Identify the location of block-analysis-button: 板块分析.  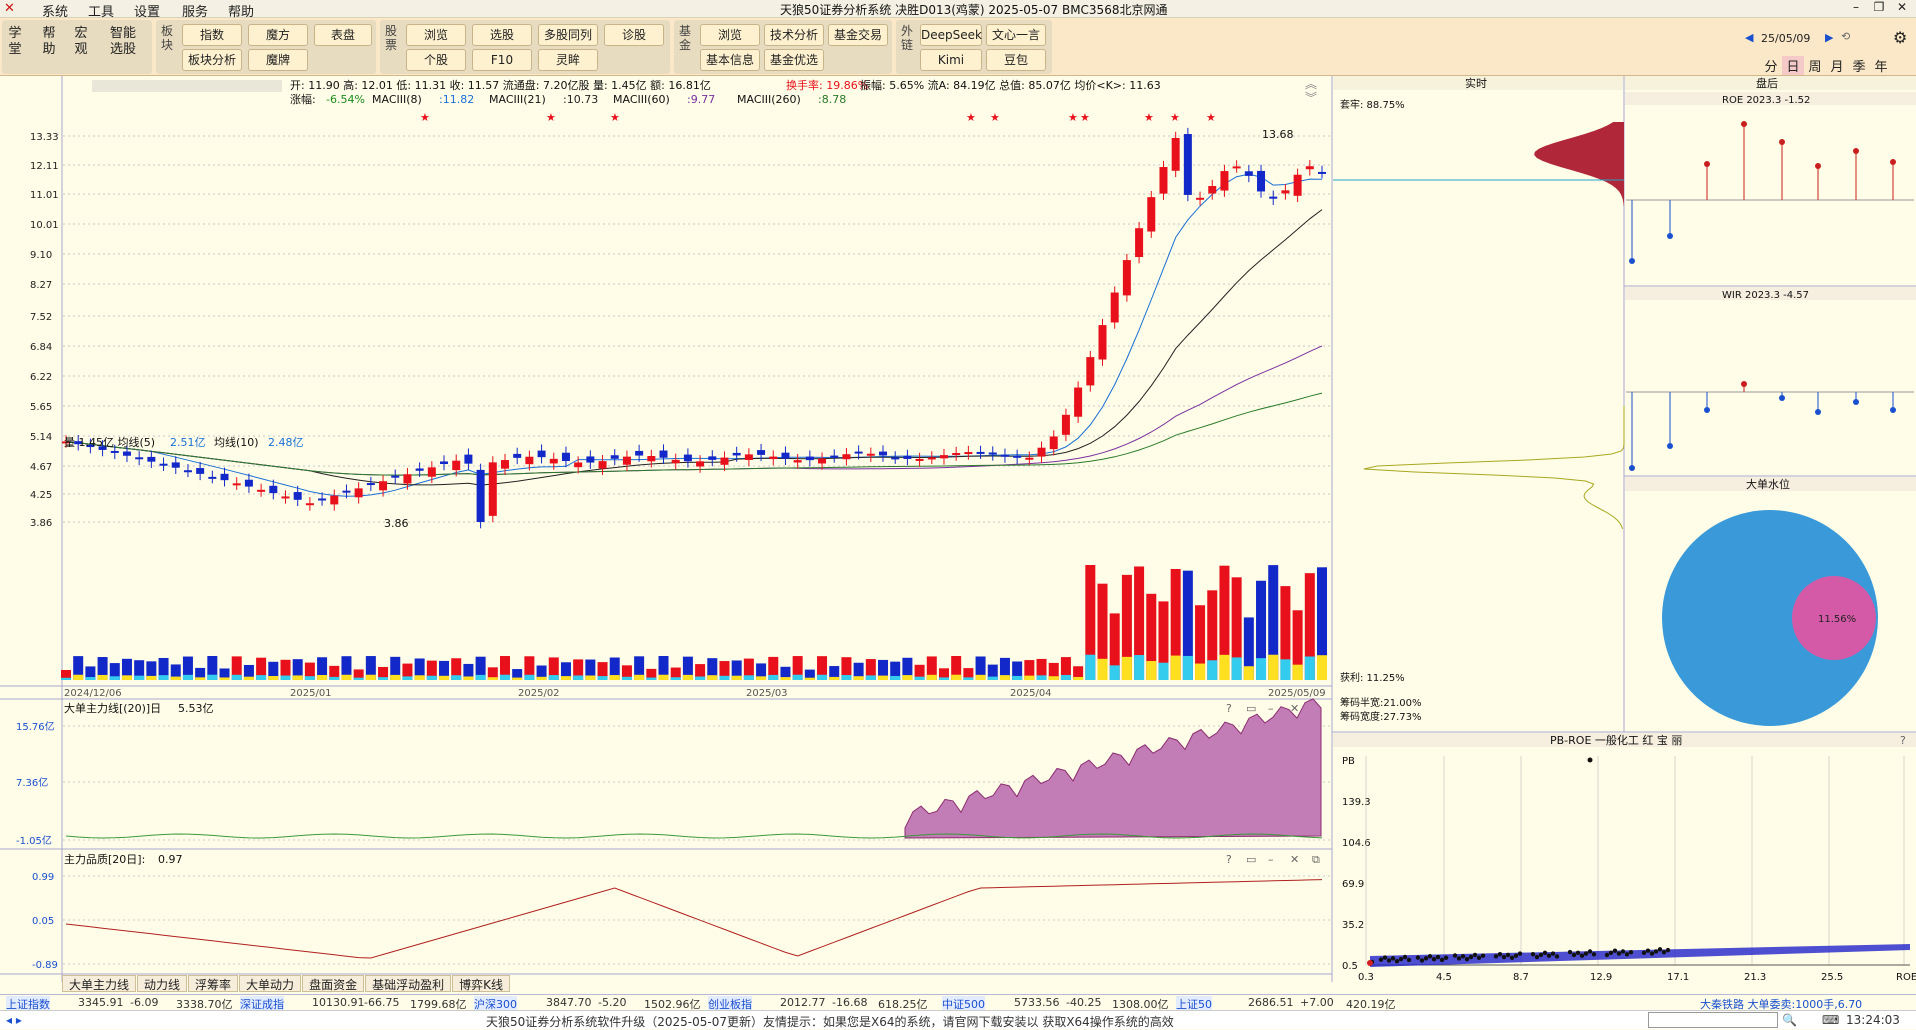
(212, 60).